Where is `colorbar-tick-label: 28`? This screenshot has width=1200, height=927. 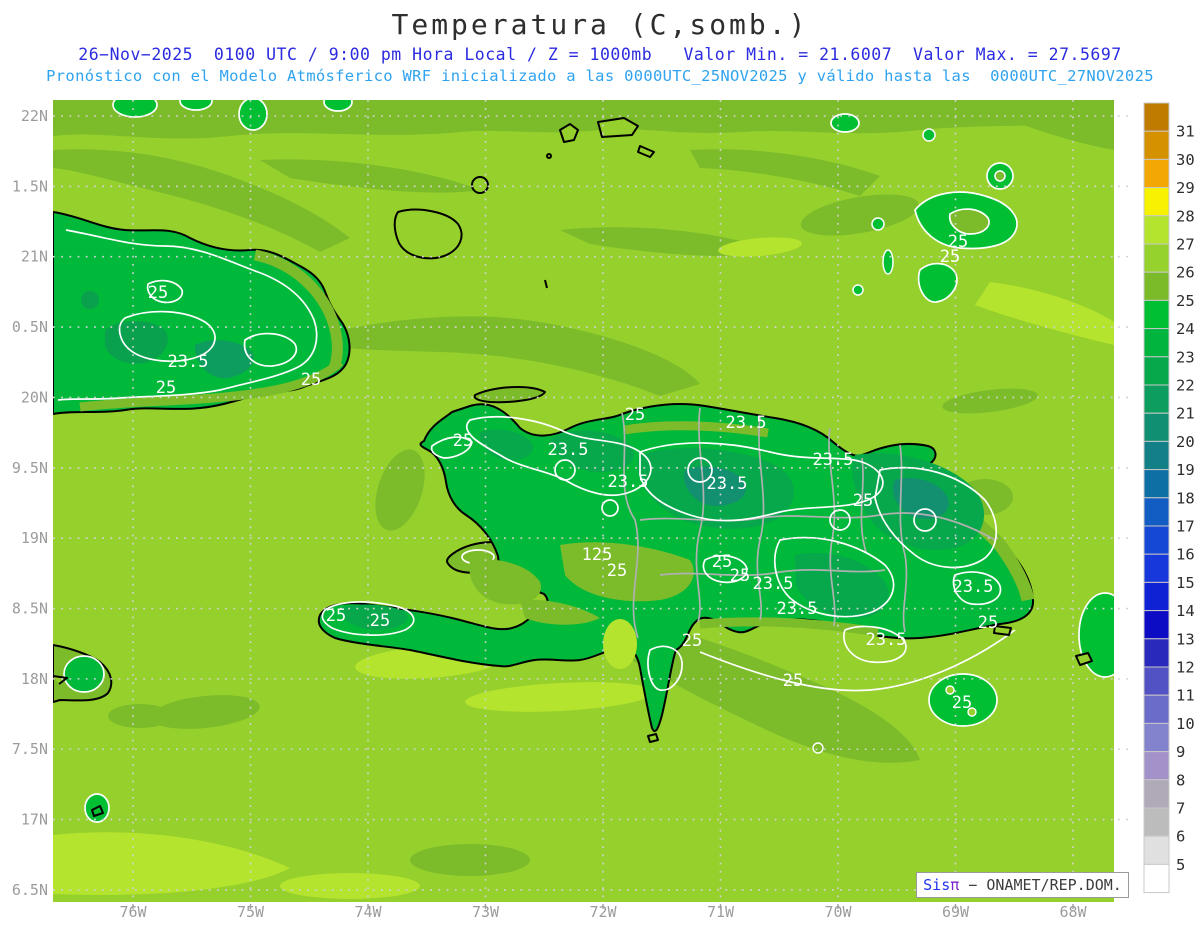
colorbar-tick-label: 28 is located at coordinates (1185, 216).